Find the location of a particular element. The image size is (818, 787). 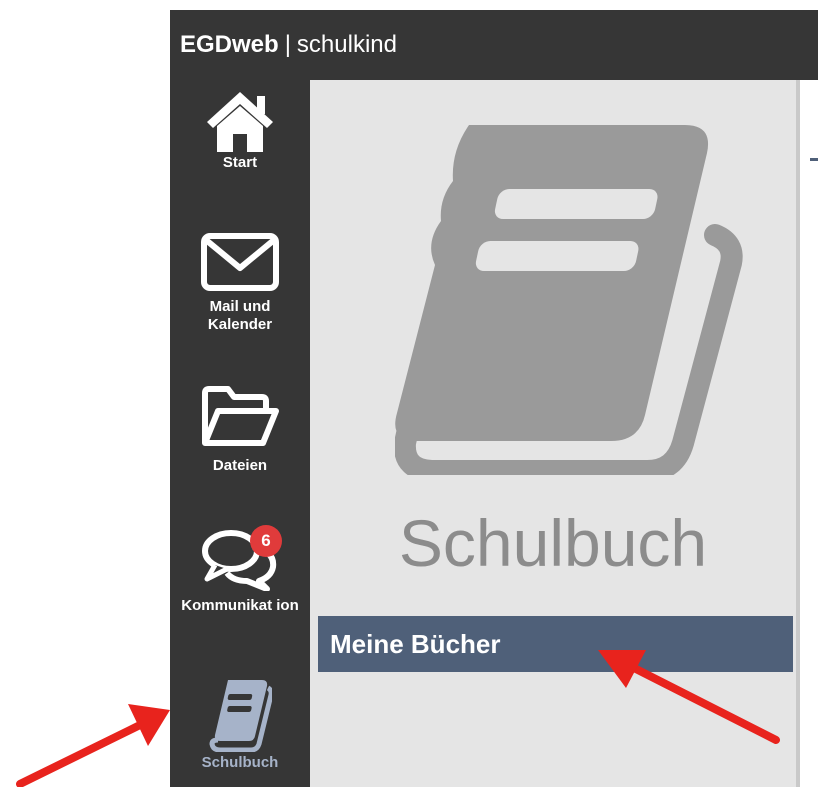

folder-icon is located at coordinates (240, 416).